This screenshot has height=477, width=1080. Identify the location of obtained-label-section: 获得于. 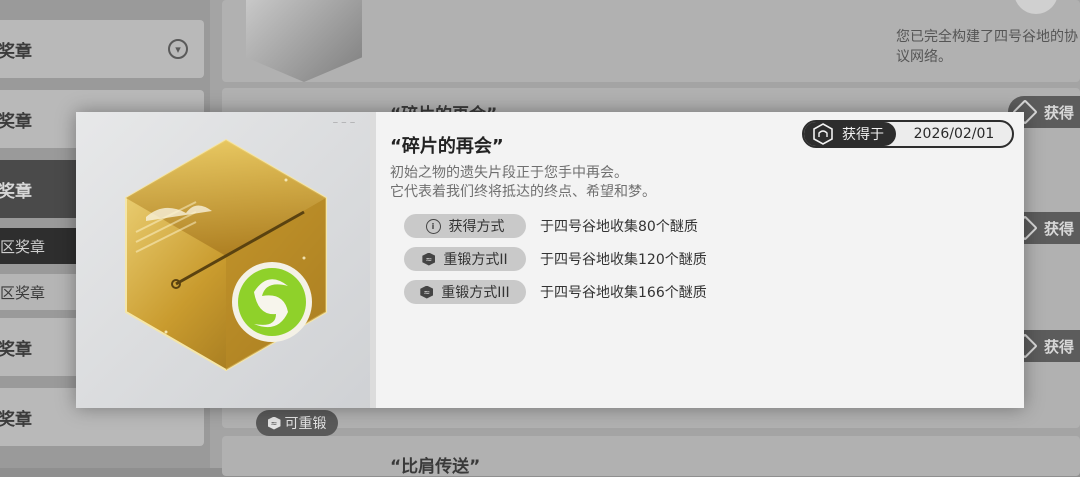
(850, 134).